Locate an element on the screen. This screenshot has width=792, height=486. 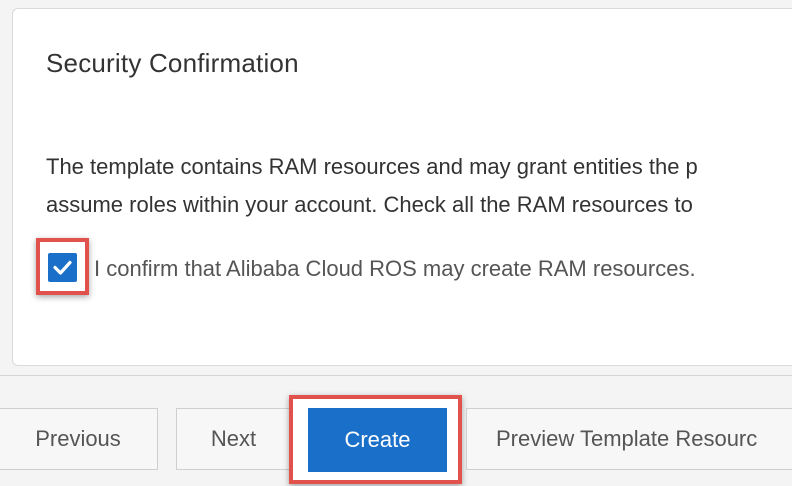
previous-button: Previous is located at coordinates (79, 439).